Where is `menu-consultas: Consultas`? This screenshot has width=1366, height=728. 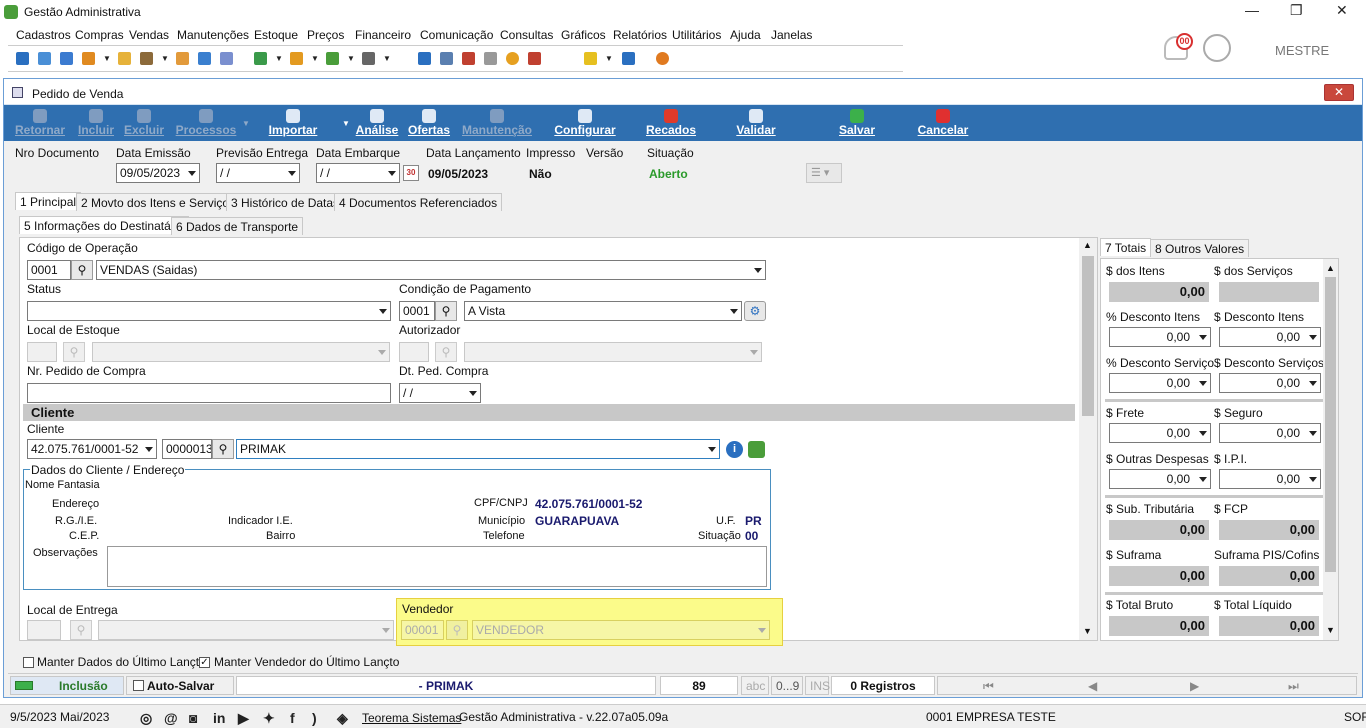 menu-consultas: Consultas is located at coordinates (526, 35).